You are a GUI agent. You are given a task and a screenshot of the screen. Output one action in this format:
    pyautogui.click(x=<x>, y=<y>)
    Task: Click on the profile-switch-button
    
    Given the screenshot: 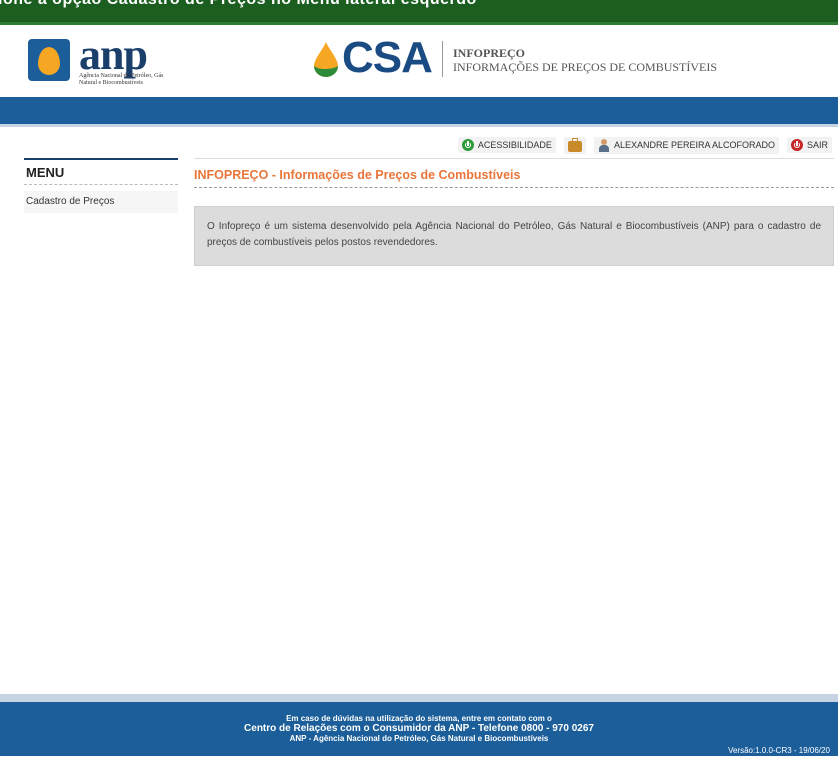 What is the action you would take?
    pyautogui.click(x=574, y=145)
    